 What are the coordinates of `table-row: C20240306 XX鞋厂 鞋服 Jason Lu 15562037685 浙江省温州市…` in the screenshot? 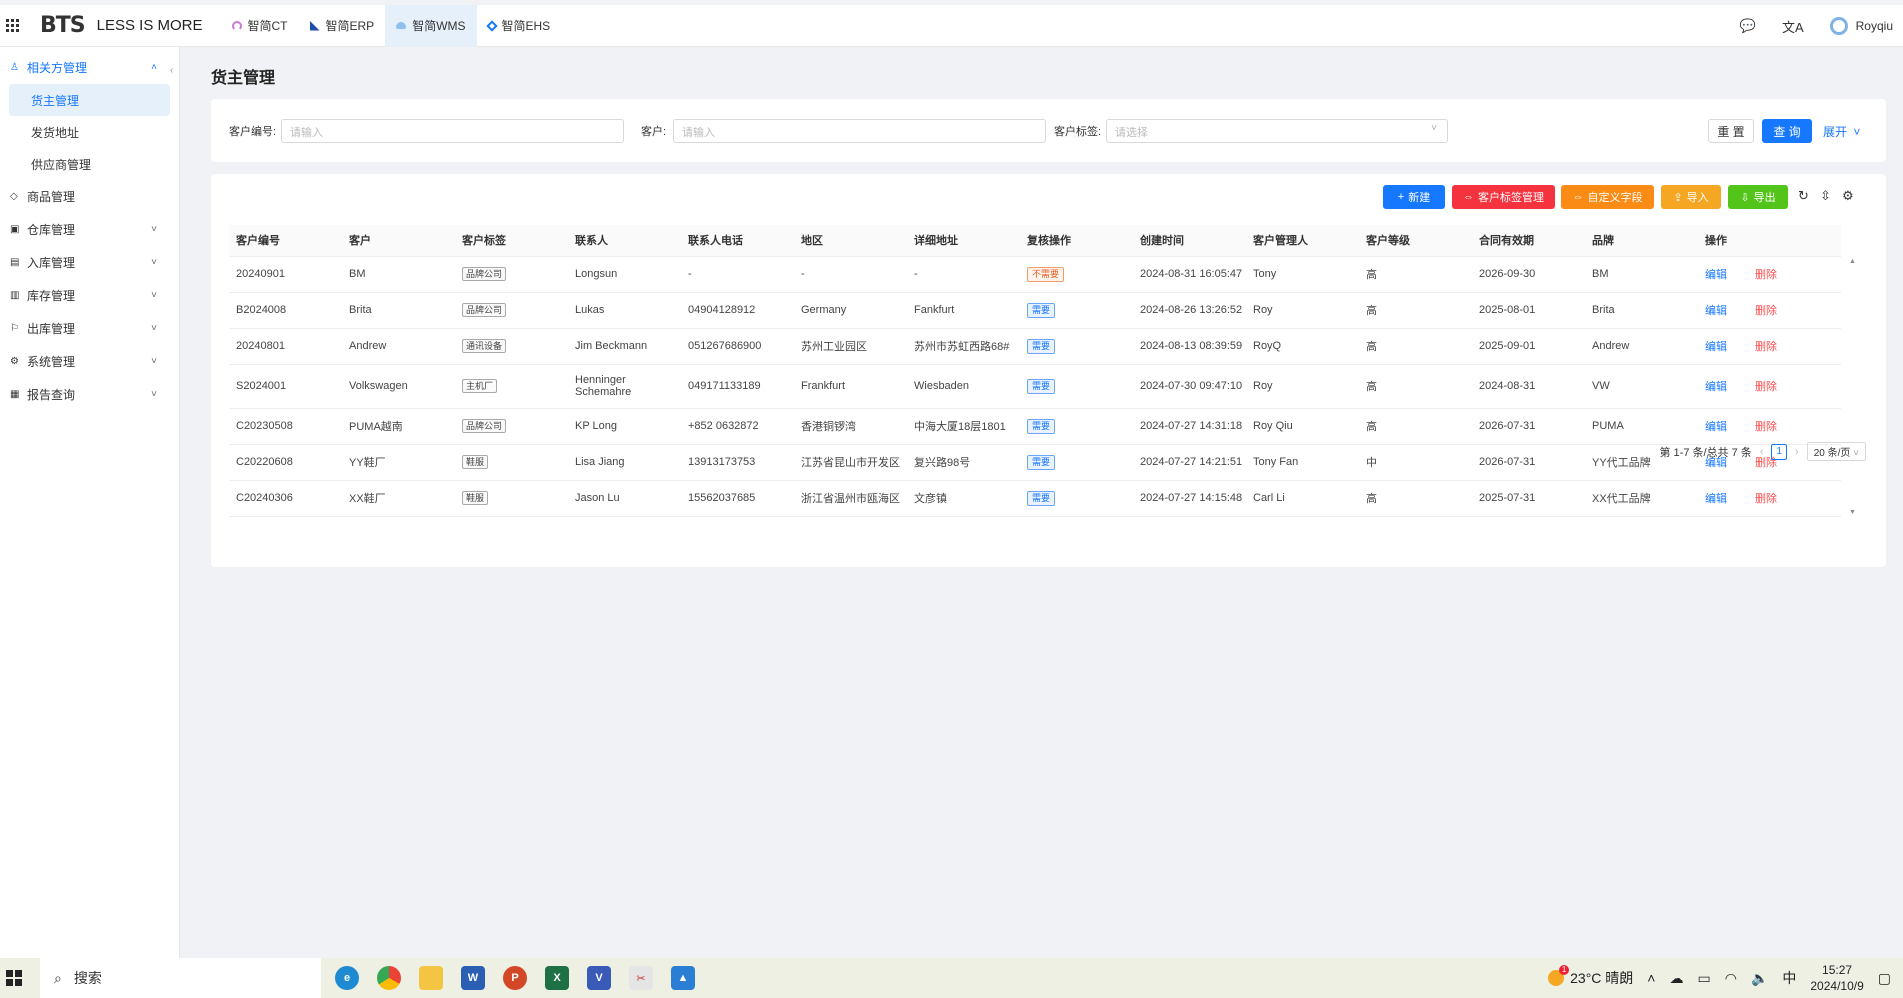 It's located at (1035, 498).